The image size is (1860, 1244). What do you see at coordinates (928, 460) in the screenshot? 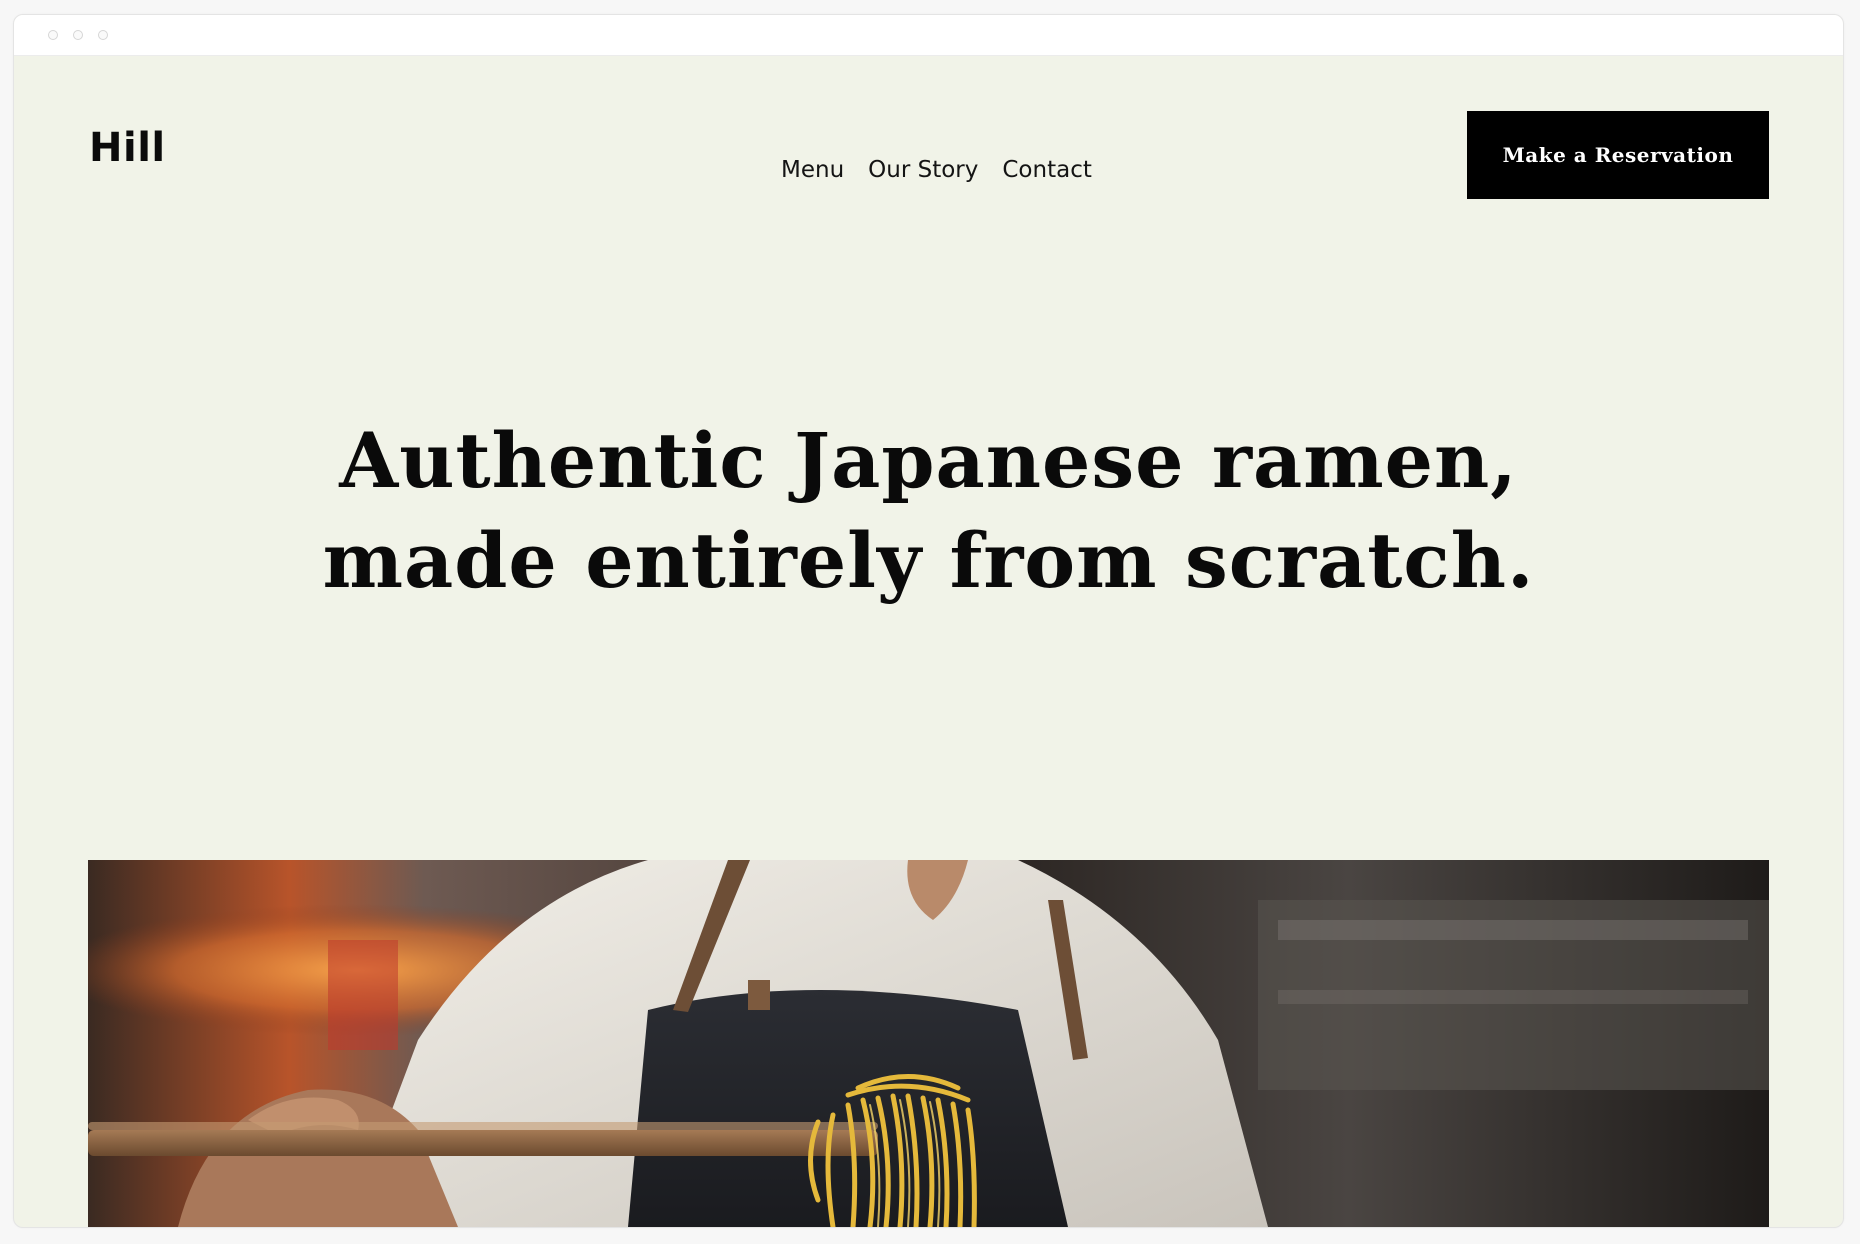
I see `hero-headline-line-1: Authentic Japanese ramen,` at bounding box center [928, 460].